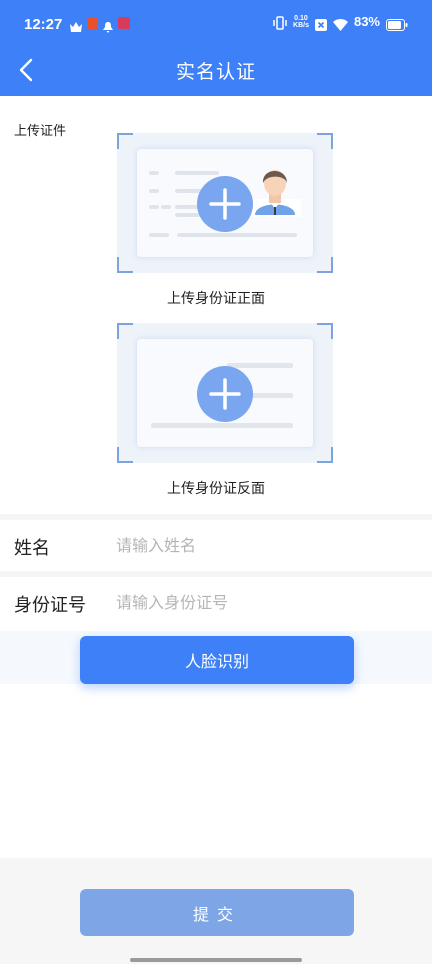  What do you see at coordinates (217, 912) in the screenshot?
I see `submit-button: 提交` at bounding box center [217, 912].